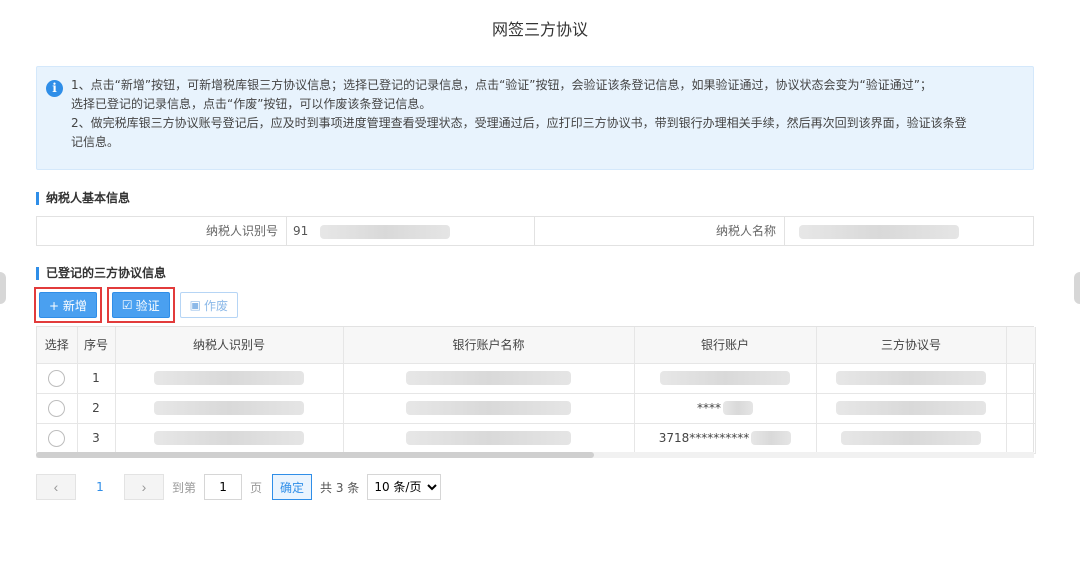 The height and width of the screenshot is (566, 1080). I want to click on document-icon: ▣, so click(195, 305).